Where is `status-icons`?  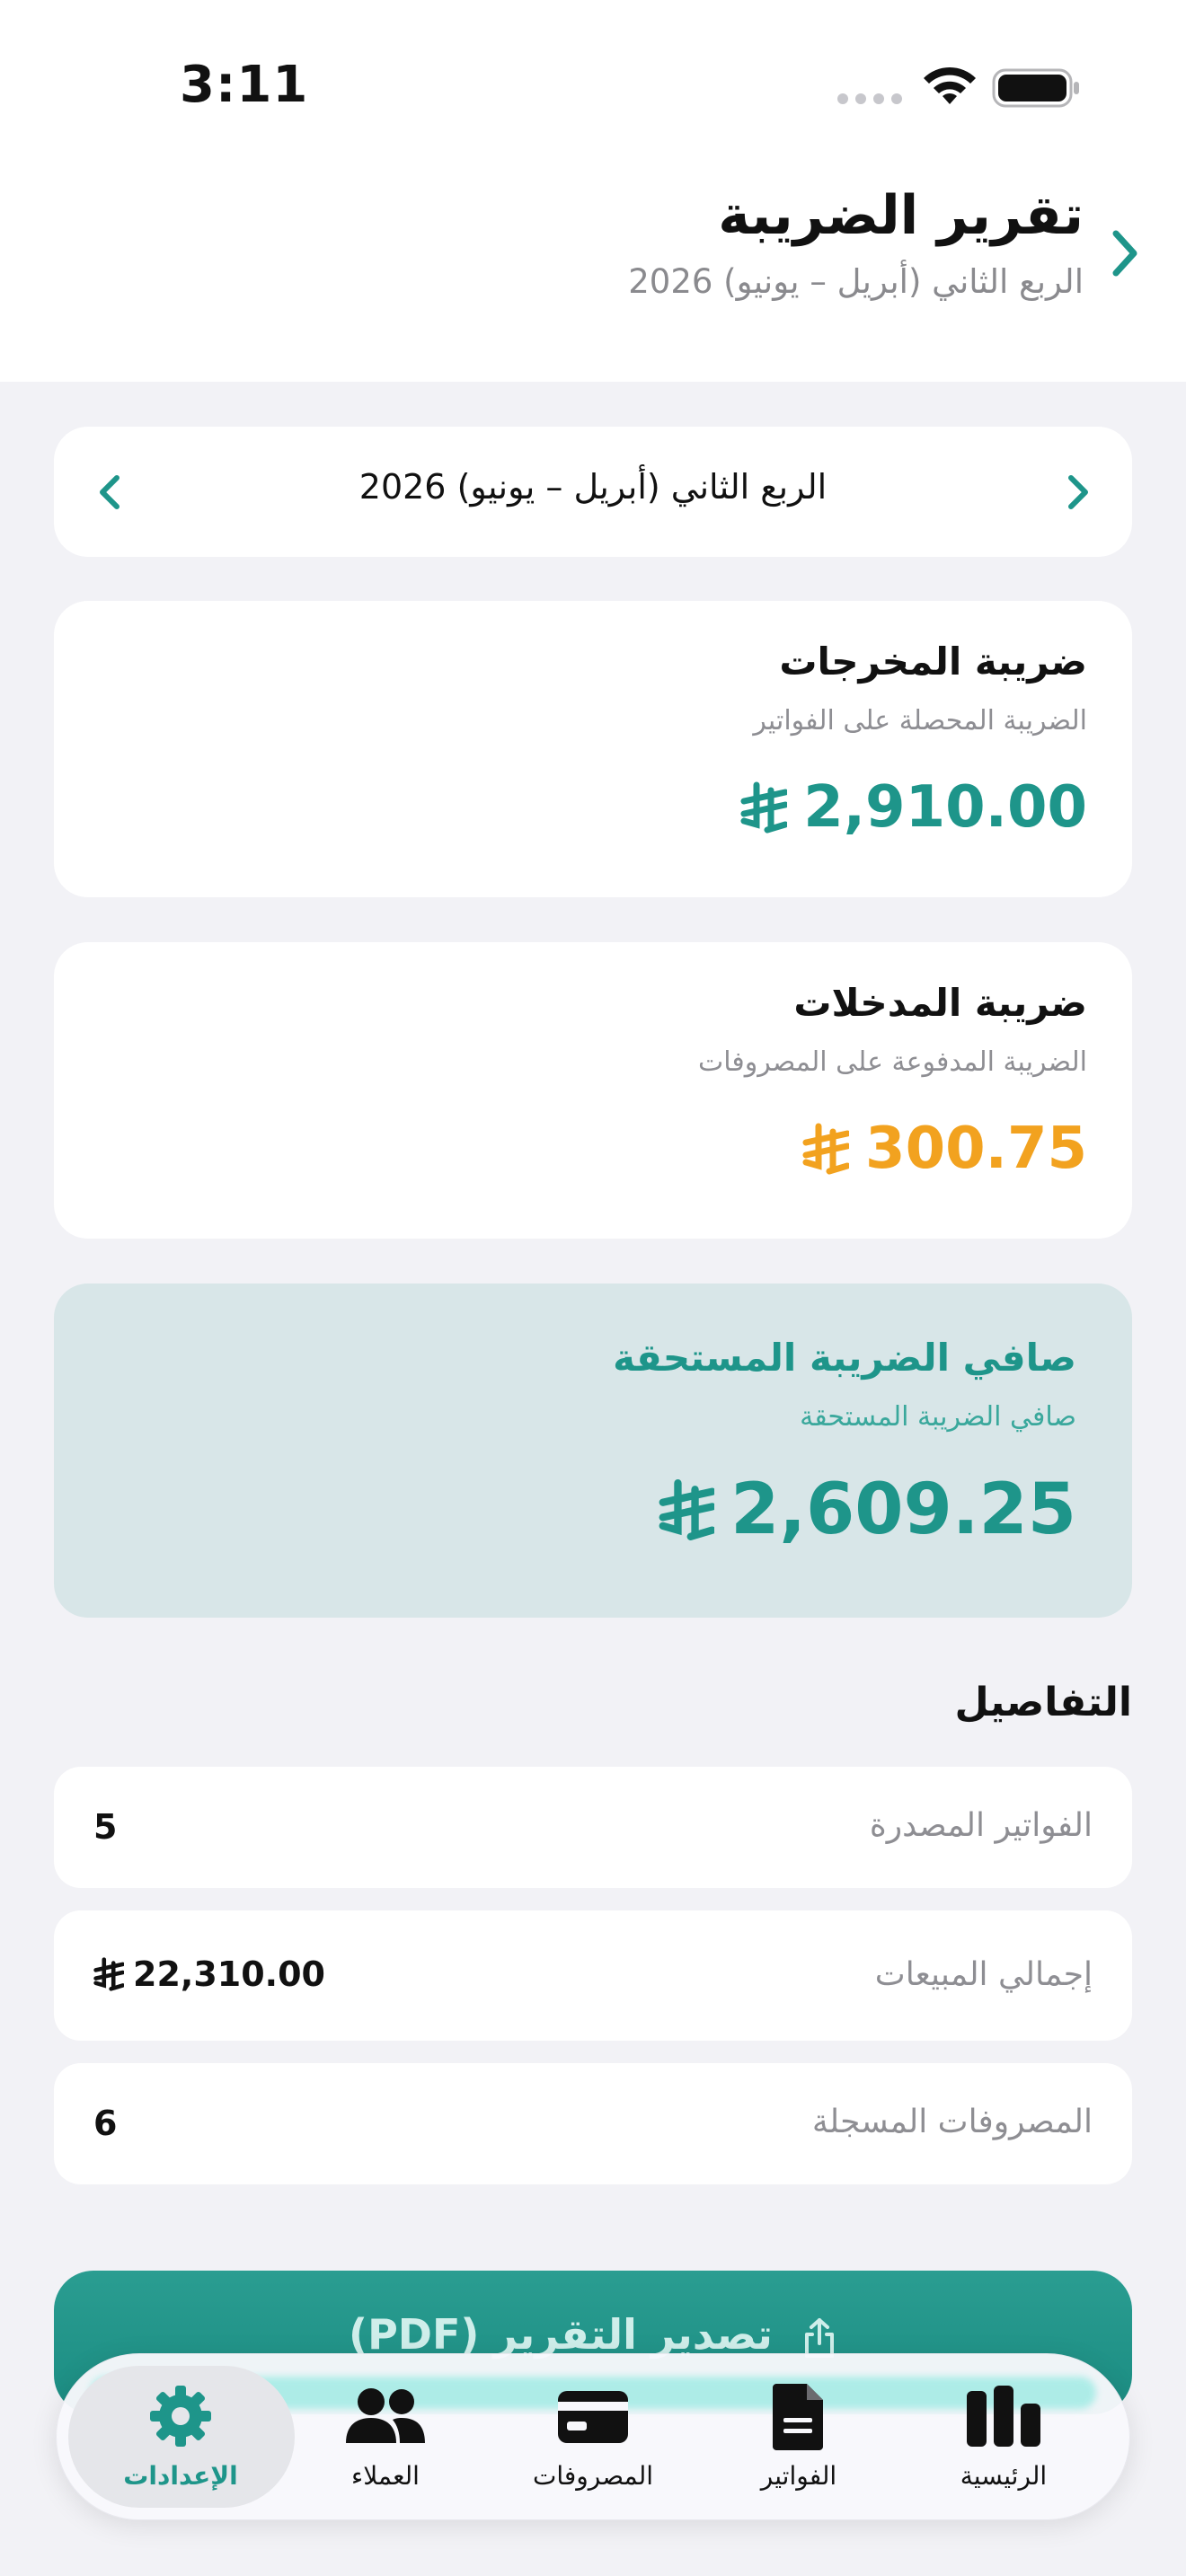
status-icons is located at coordinates (958, 88).